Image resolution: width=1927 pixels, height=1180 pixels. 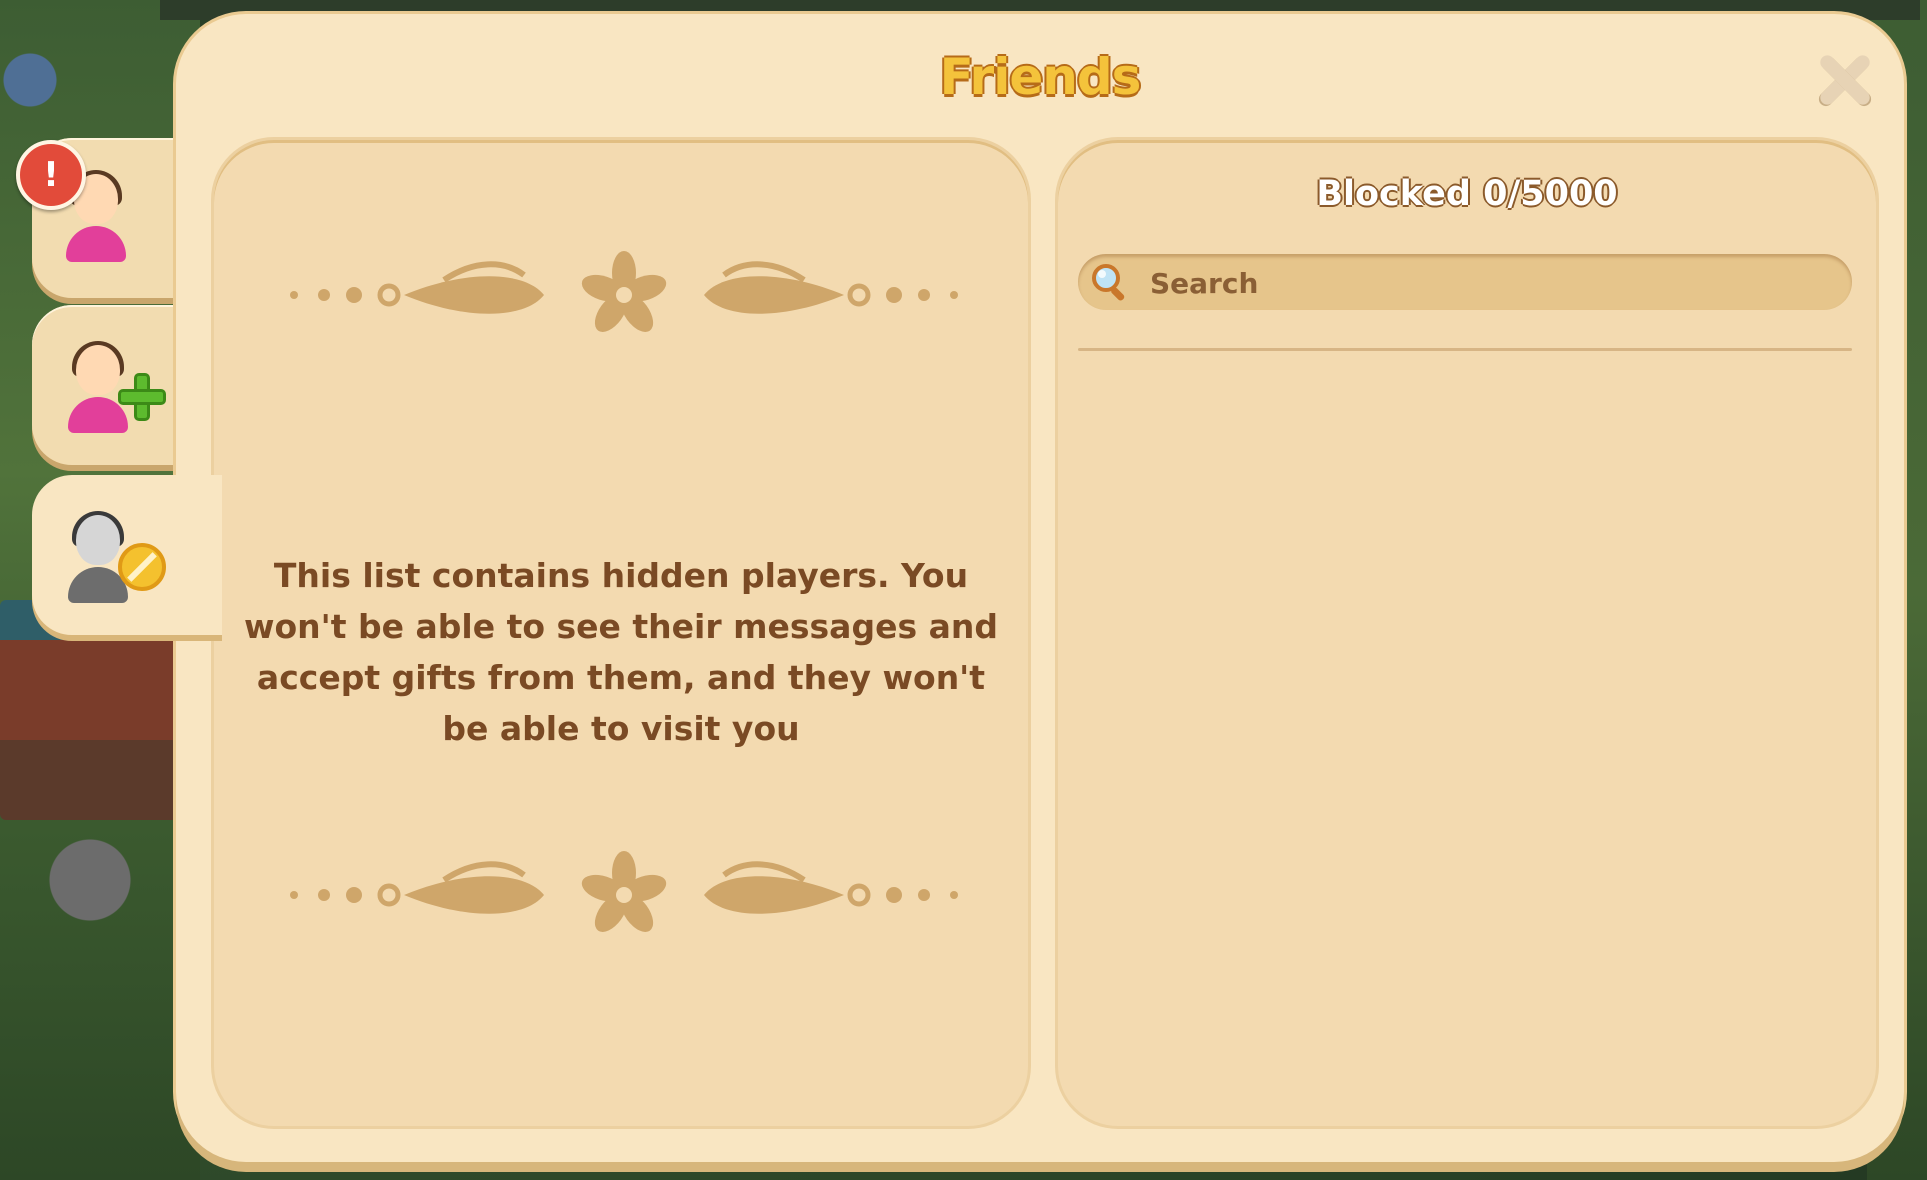 What do you see at coordinates (1844, 80) in the screenshot?
I see `close-icon` at bounding box center [1844, 80].